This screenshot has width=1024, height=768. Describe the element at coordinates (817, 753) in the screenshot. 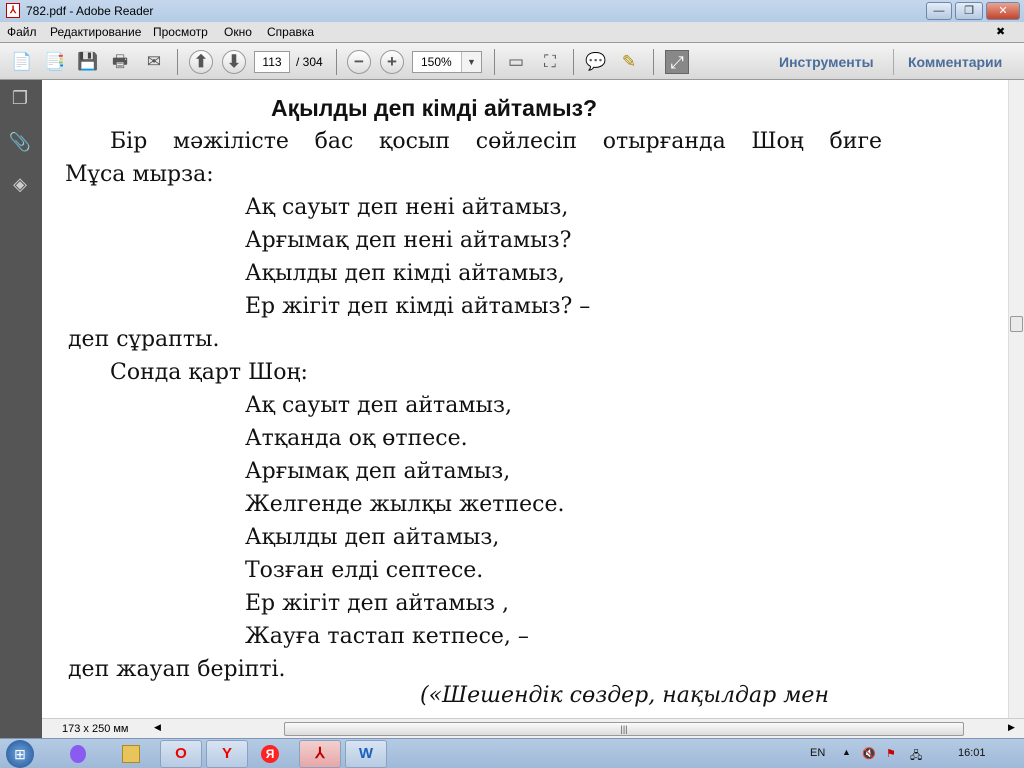

I see `language-indicator: EN` at that location.